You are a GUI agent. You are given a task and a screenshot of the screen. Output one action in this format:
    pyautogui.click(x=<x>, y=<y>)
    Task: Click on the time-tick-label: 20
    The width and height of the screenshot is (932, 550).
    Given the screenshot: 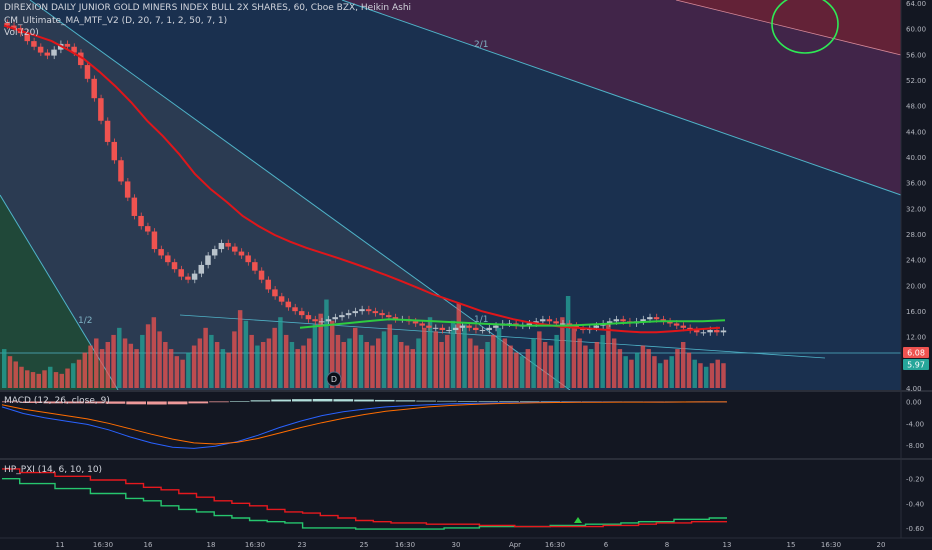 What is the action you would take?
    pyautogui.click(x=881, y=545)
    